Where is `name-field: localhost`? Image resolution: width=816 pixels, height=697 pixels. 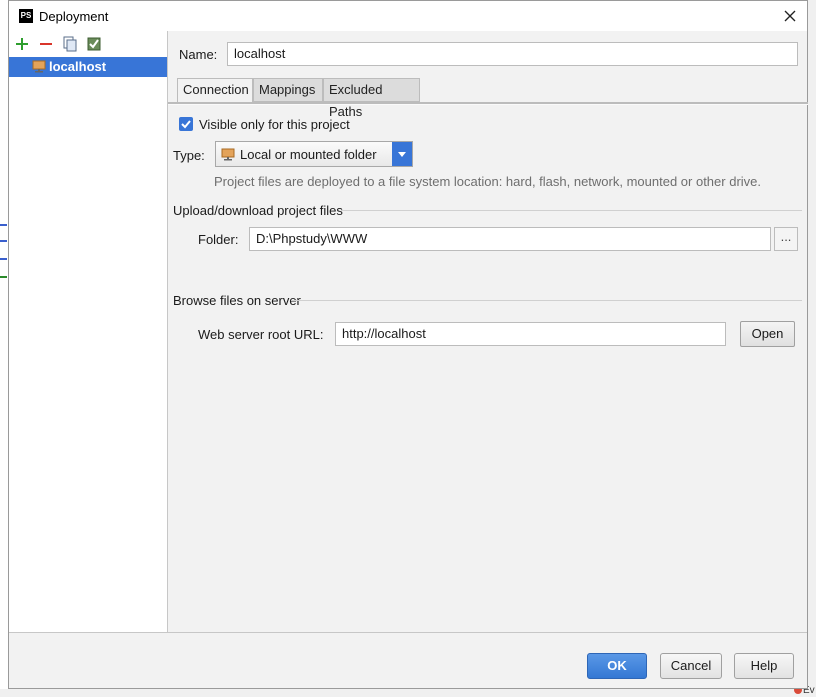 name-field: localhost is located at coordinates (512, 54).